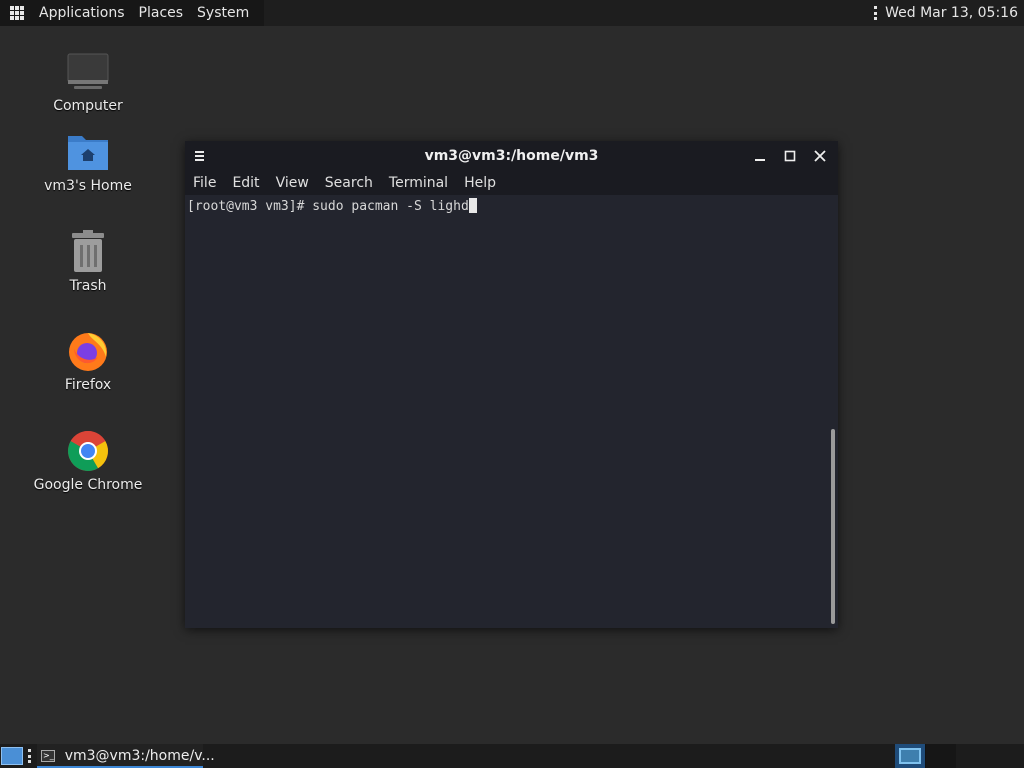 This screenshot has height=768, width=1024. I want to click on menu-edit: Edit, so click(245, 183).